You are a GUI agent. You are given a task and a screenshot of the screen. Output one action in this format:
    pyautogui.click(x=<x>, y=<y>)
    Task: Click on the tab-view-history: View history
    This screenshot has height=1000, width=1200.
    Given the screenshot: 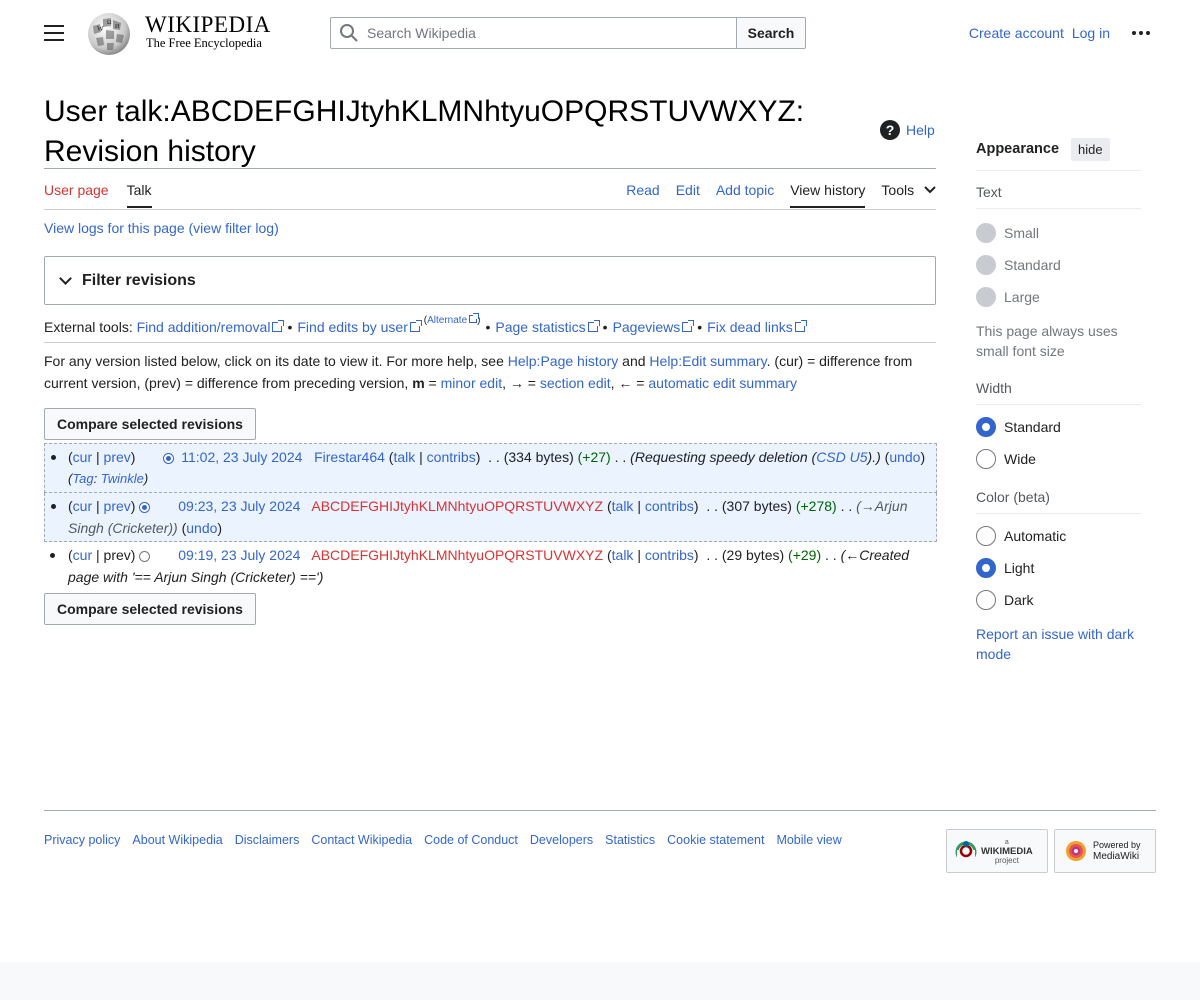 What is the action you would take?
    pyautogui.click(x=828, y=195)
    